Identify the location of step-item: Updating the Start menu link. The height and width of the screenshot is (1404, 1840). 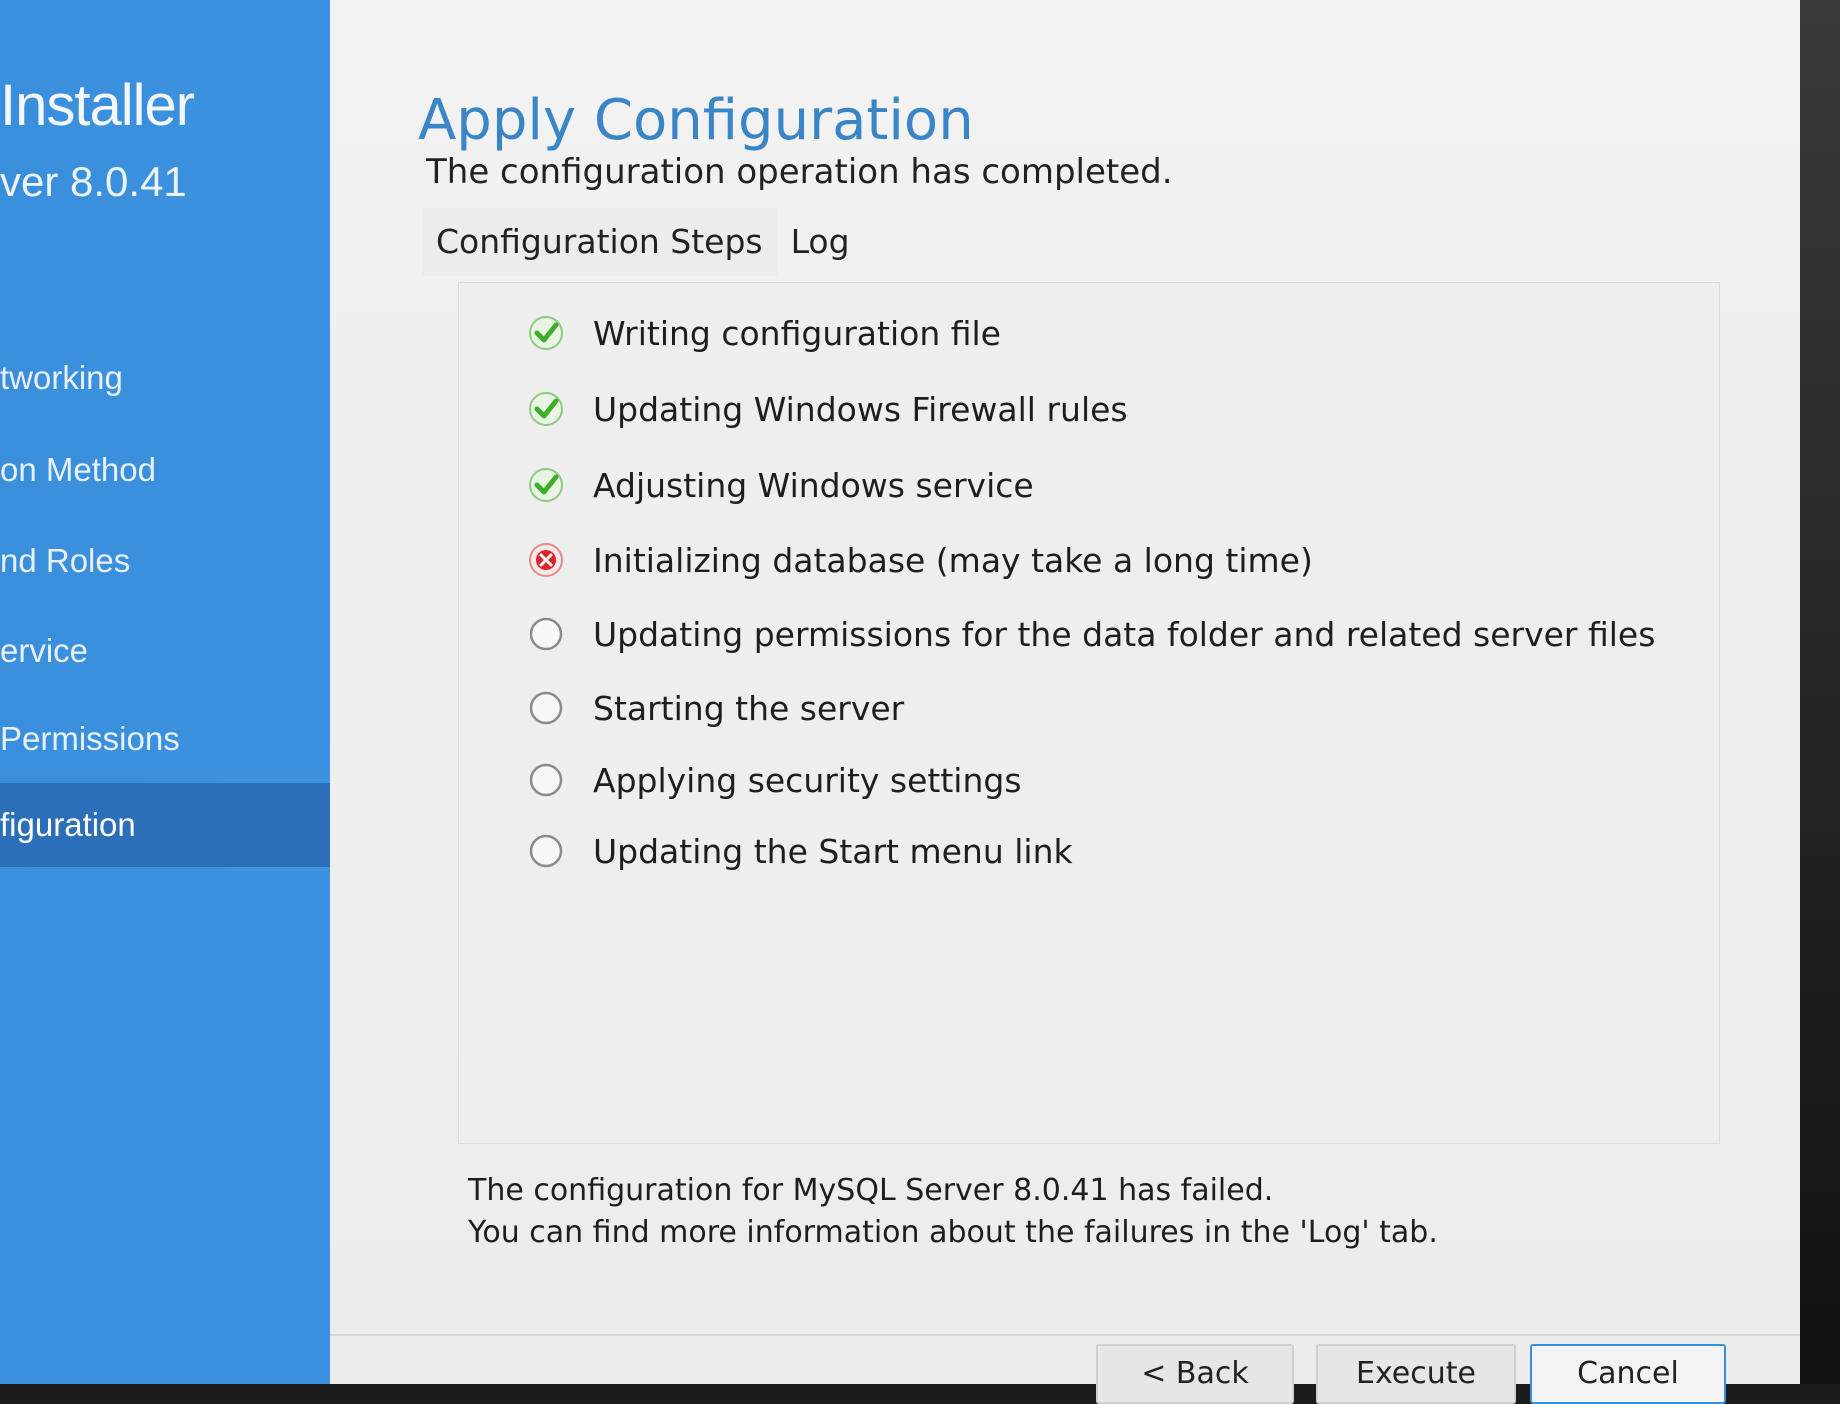
(800, 851).